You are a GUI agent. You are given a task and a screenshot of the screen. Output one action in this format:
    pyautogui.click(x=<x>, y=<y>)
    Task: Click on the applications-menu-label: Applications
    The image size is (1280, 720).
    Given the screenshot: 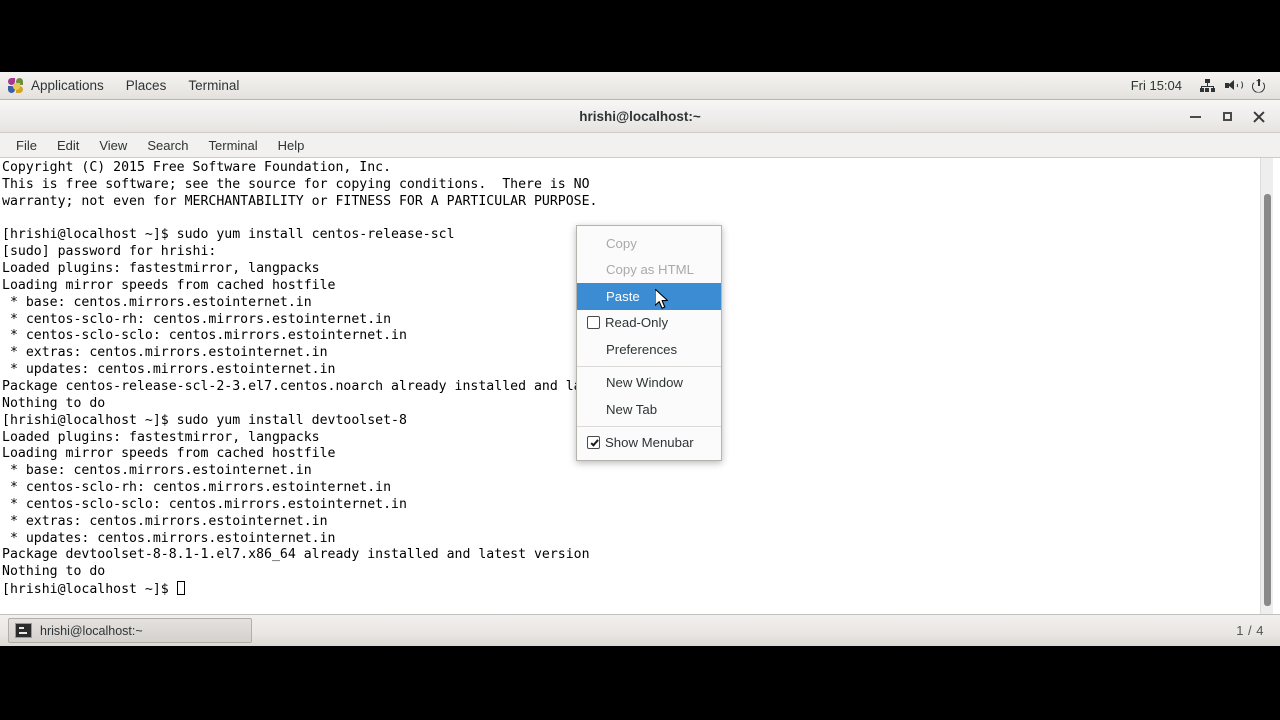 What is the action you would take?
    pyautogui.click(x=67, y=85)
    